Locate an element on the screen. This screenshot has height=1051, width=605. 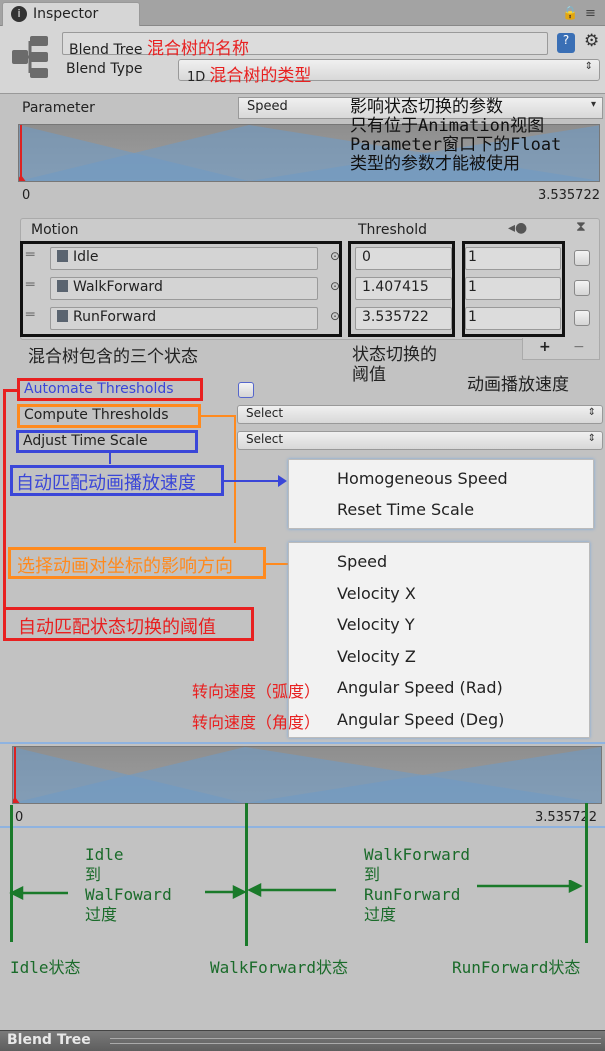
threshold-highlight-box is located at coordinates (401, 289).